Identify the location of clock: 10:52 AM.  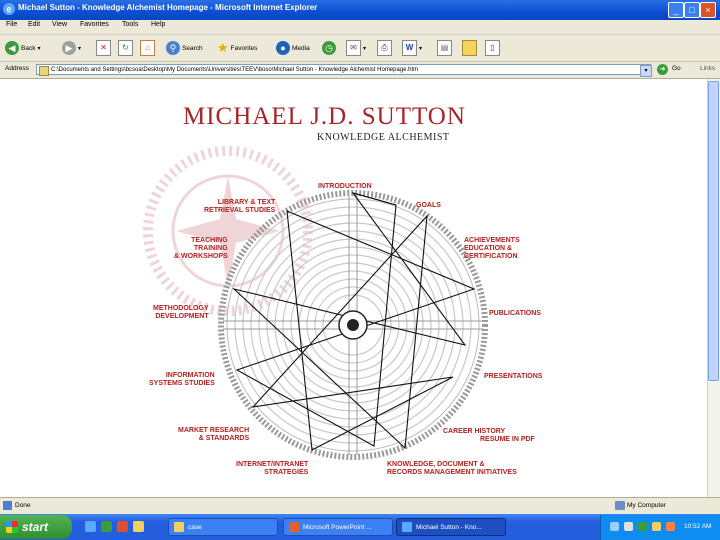
(697, 526).